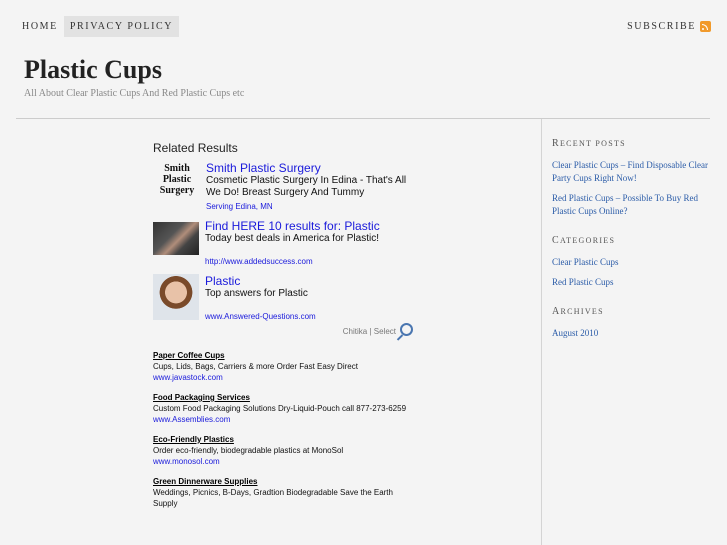 Image resolution: width=727 pixels, height=545 pixels. What do you see at coordinates (283, 461) in the screenshot?
I see `ad-url: www.monosol.com` at bounding box center [283, 461].